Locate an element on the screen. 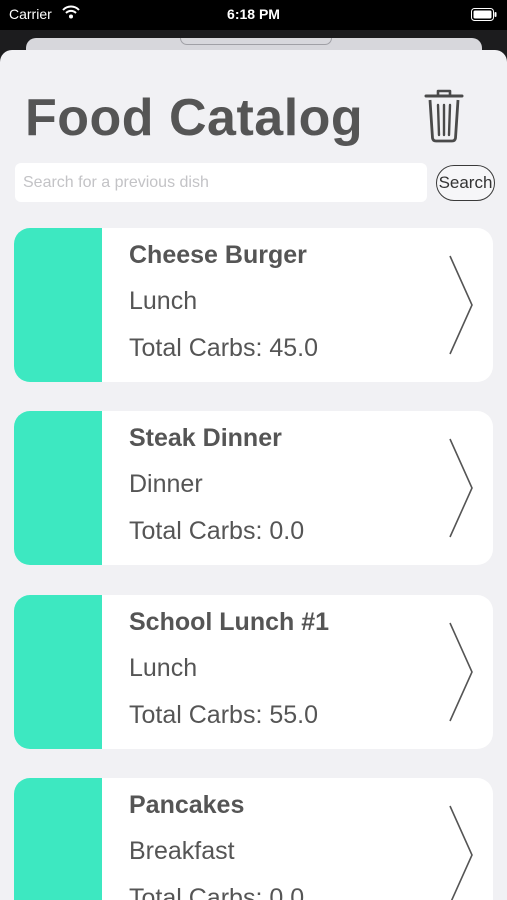 This screenshot has height=900, width=507. status-bar: Carrier 6:18 PM is located at coordinates (253, 15).